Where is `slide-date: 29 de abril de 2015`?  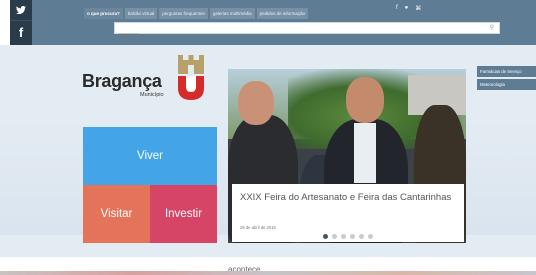 slide-date: 29 de abril de 2015 is located at coordinates (258, 227).